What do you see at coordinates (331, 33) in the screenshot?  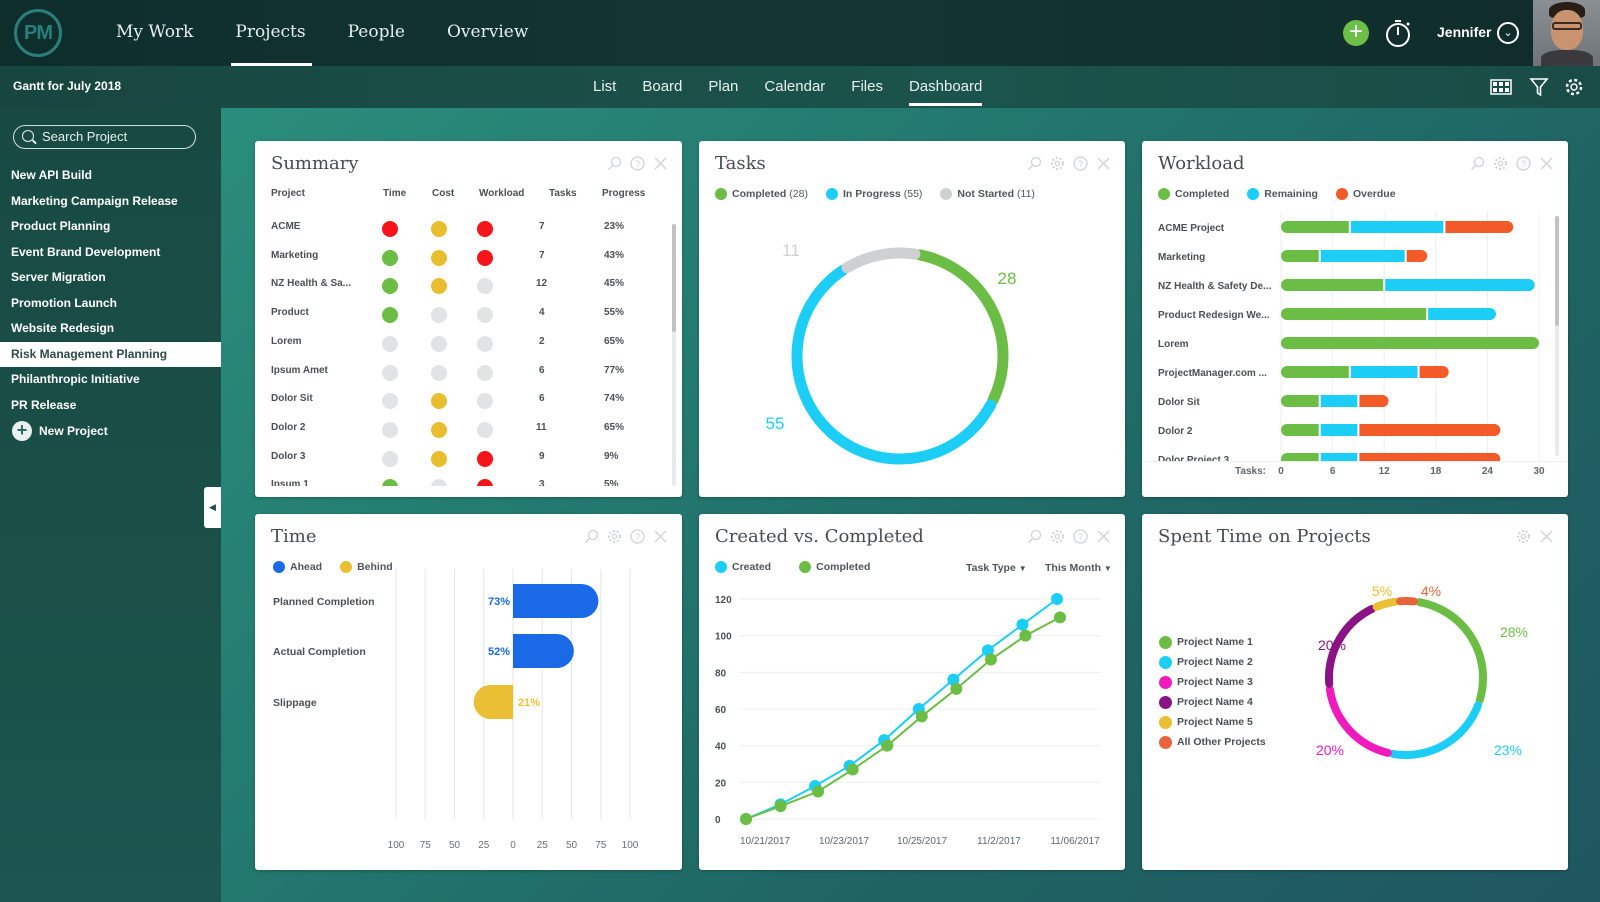 I see `main-nav: My Work Projects People Overview` at bounding box center [331, 33].